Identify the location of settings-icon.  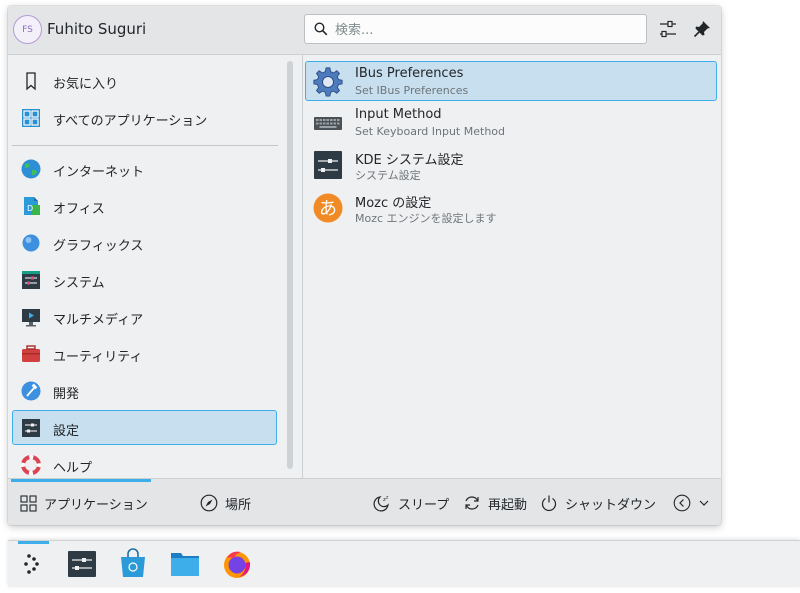
(31, 428).